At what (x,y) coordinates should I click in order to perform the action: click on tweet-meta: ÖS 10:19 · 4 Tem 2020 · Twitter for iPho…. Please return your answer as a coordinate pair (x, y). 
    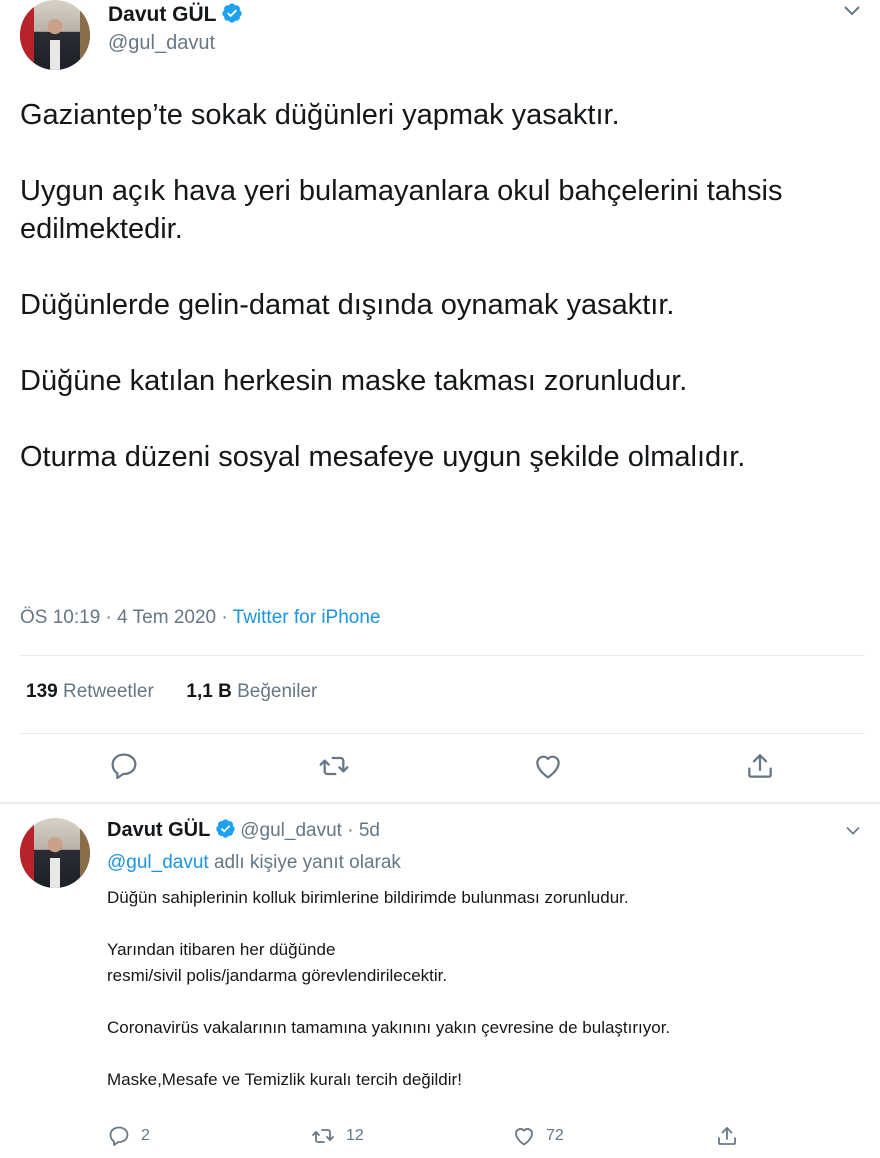
    Looking at the image, I should click on (200, 618).